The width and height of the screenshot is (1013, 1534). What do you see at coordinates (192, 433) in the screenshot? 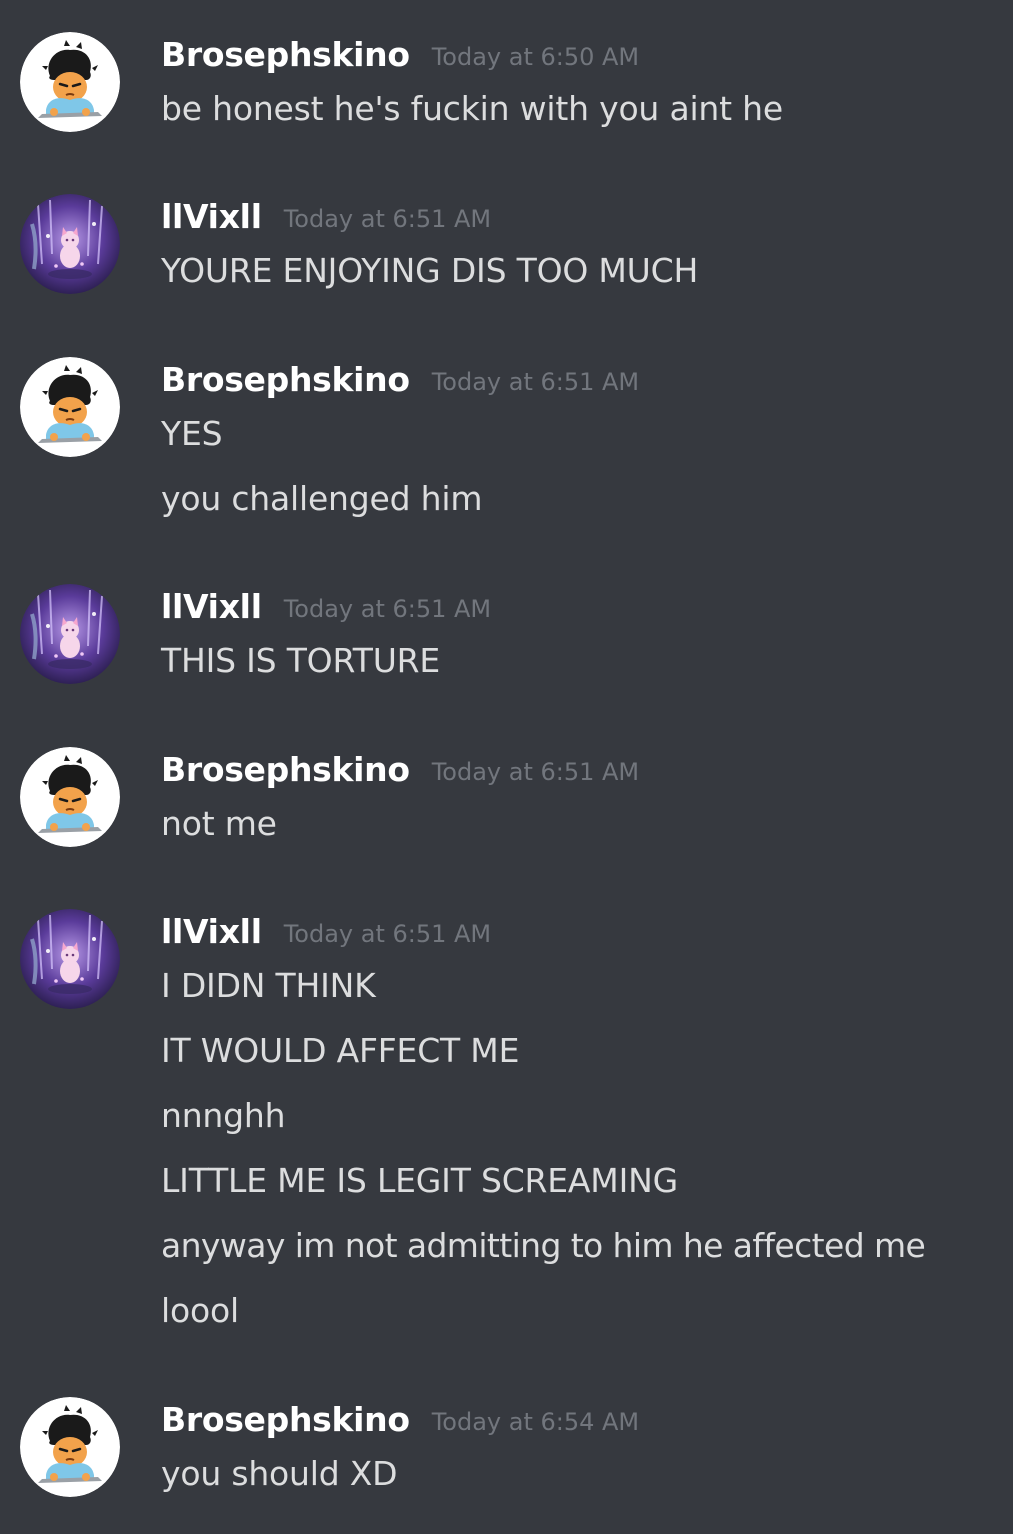
I see `message-text: YES` at bounding box center [192, 433].